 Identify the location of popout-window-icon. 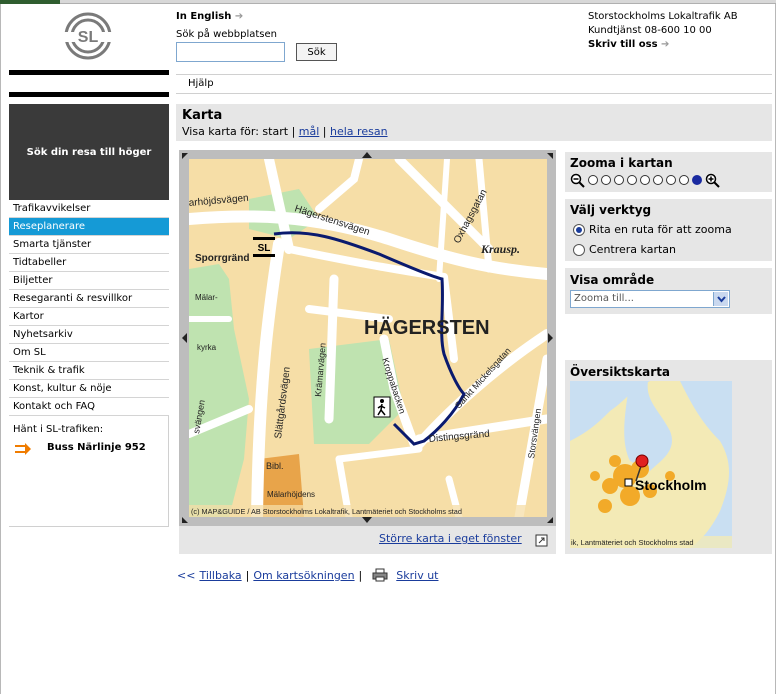
(541, 540).